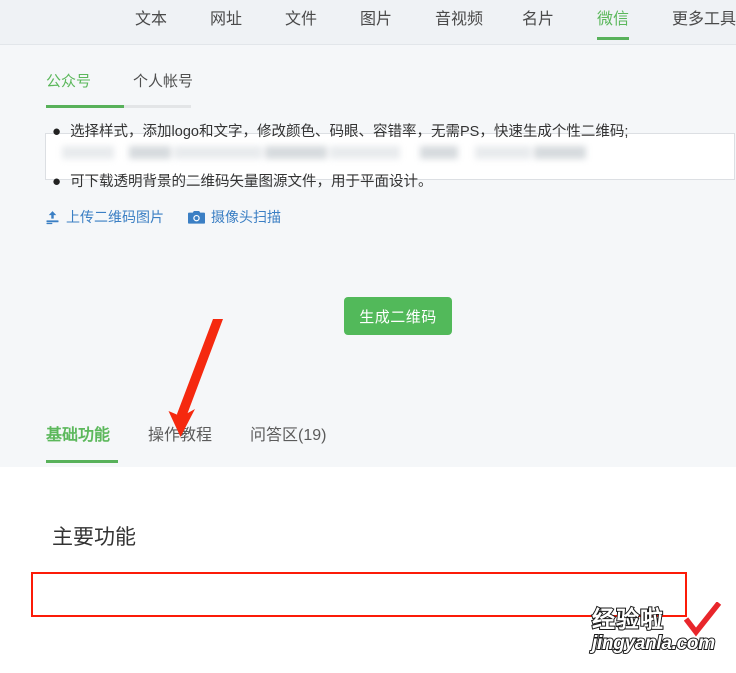 The image size is (736, 673). I want to click on generate-qr-button: 生成二维码, so click(398, 316).